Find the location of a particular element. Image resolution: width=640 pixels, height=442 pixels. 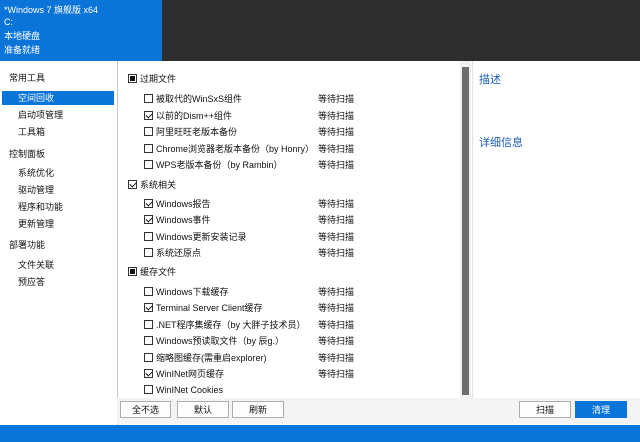

default-button: 默认 is located at coordinates (203, 409).